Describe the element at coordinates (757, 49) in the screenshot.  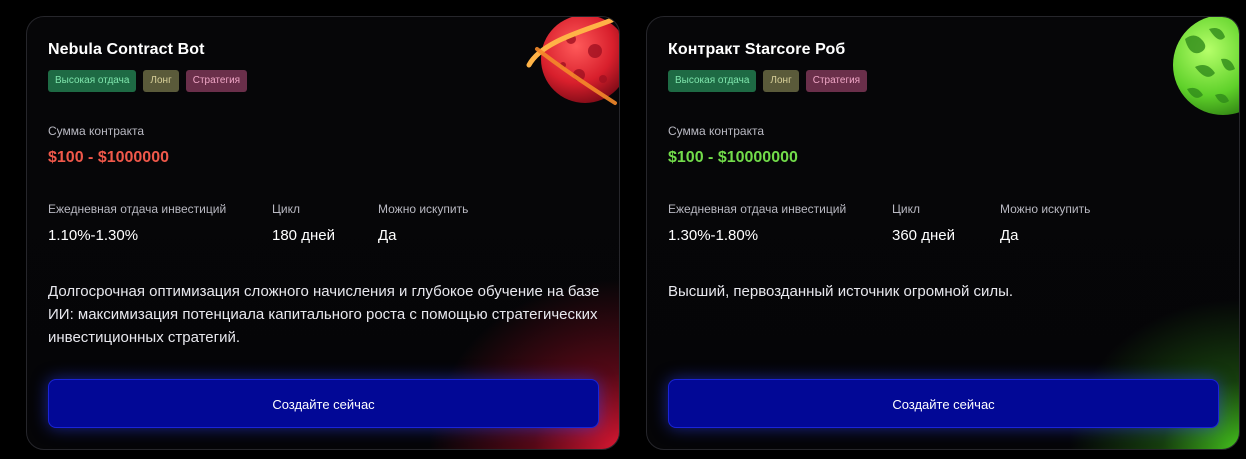
I see `card-title: Контракт Starcore Роб` at that location.